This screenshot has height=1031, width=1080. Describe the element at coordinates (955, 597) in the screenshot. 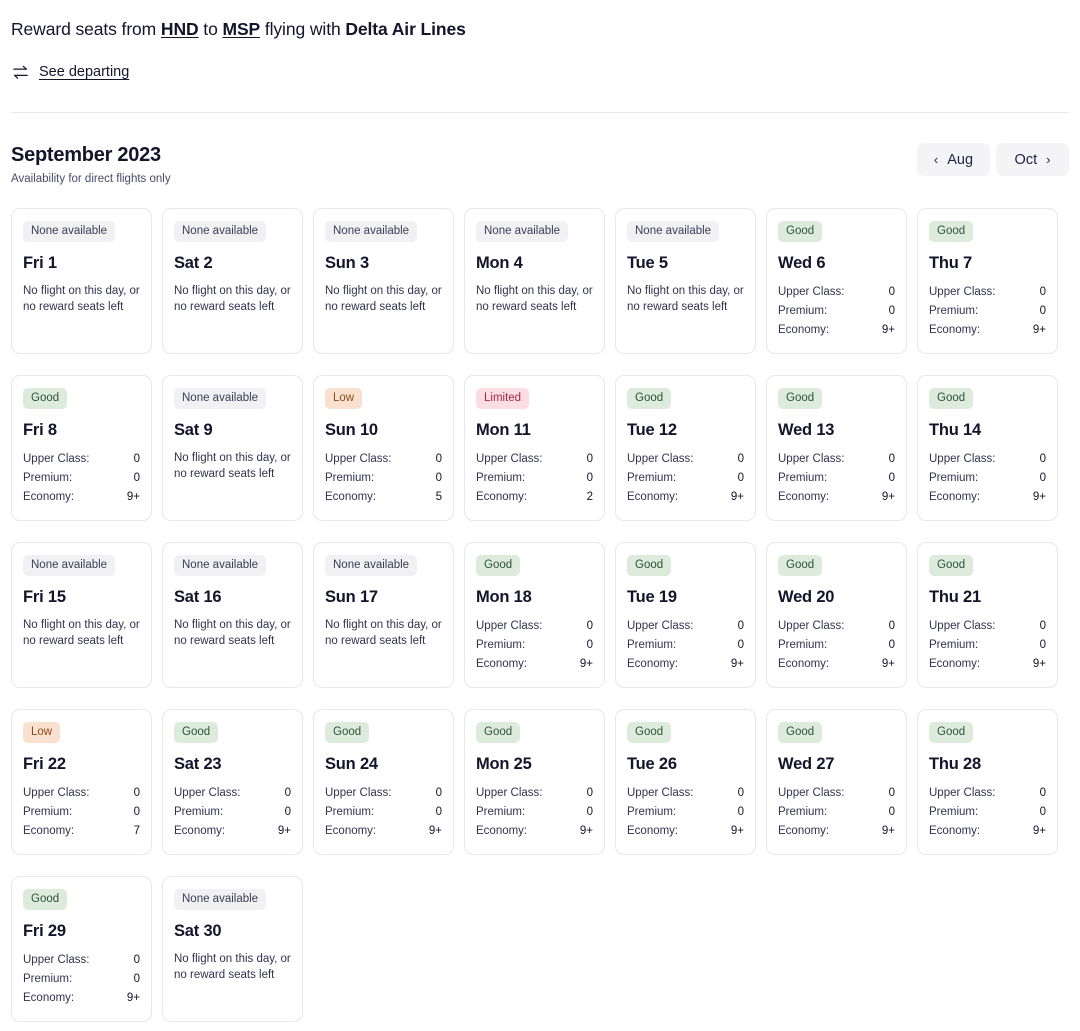

I see `day-label: Thu 21` at that location.